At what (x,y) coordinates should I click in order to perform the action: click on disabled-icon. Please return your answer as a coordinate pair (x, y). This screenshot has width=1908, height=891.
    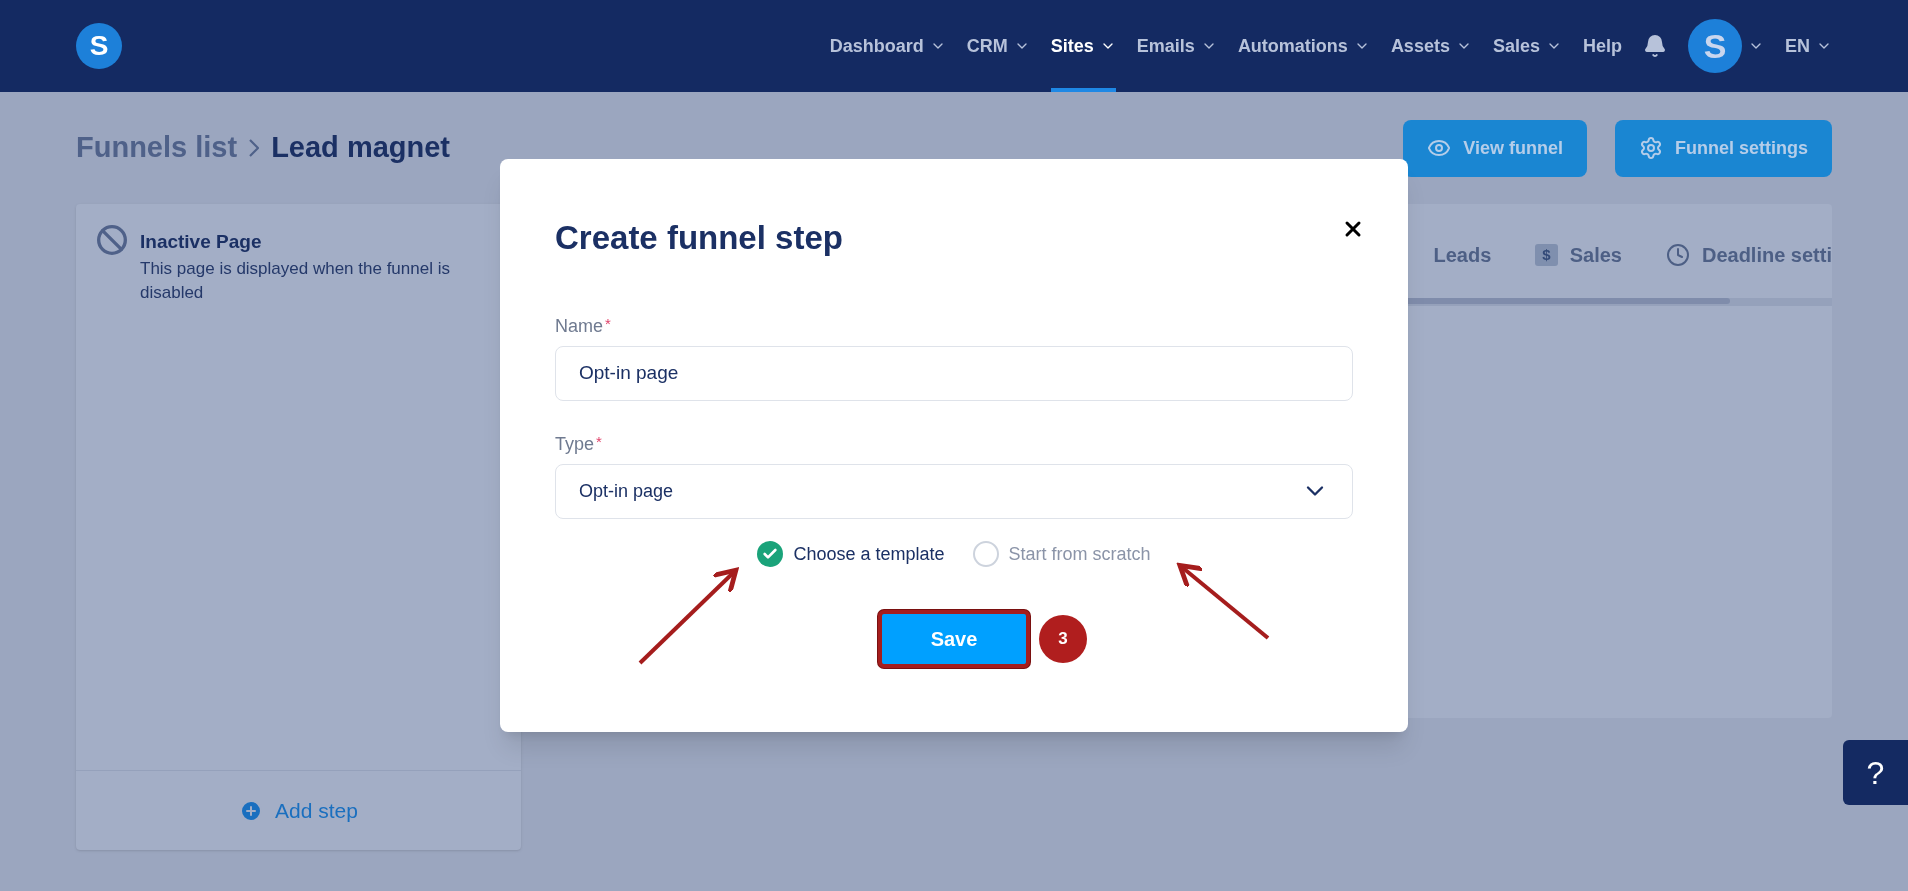
    Looking at the image, I should click on (112, 240).